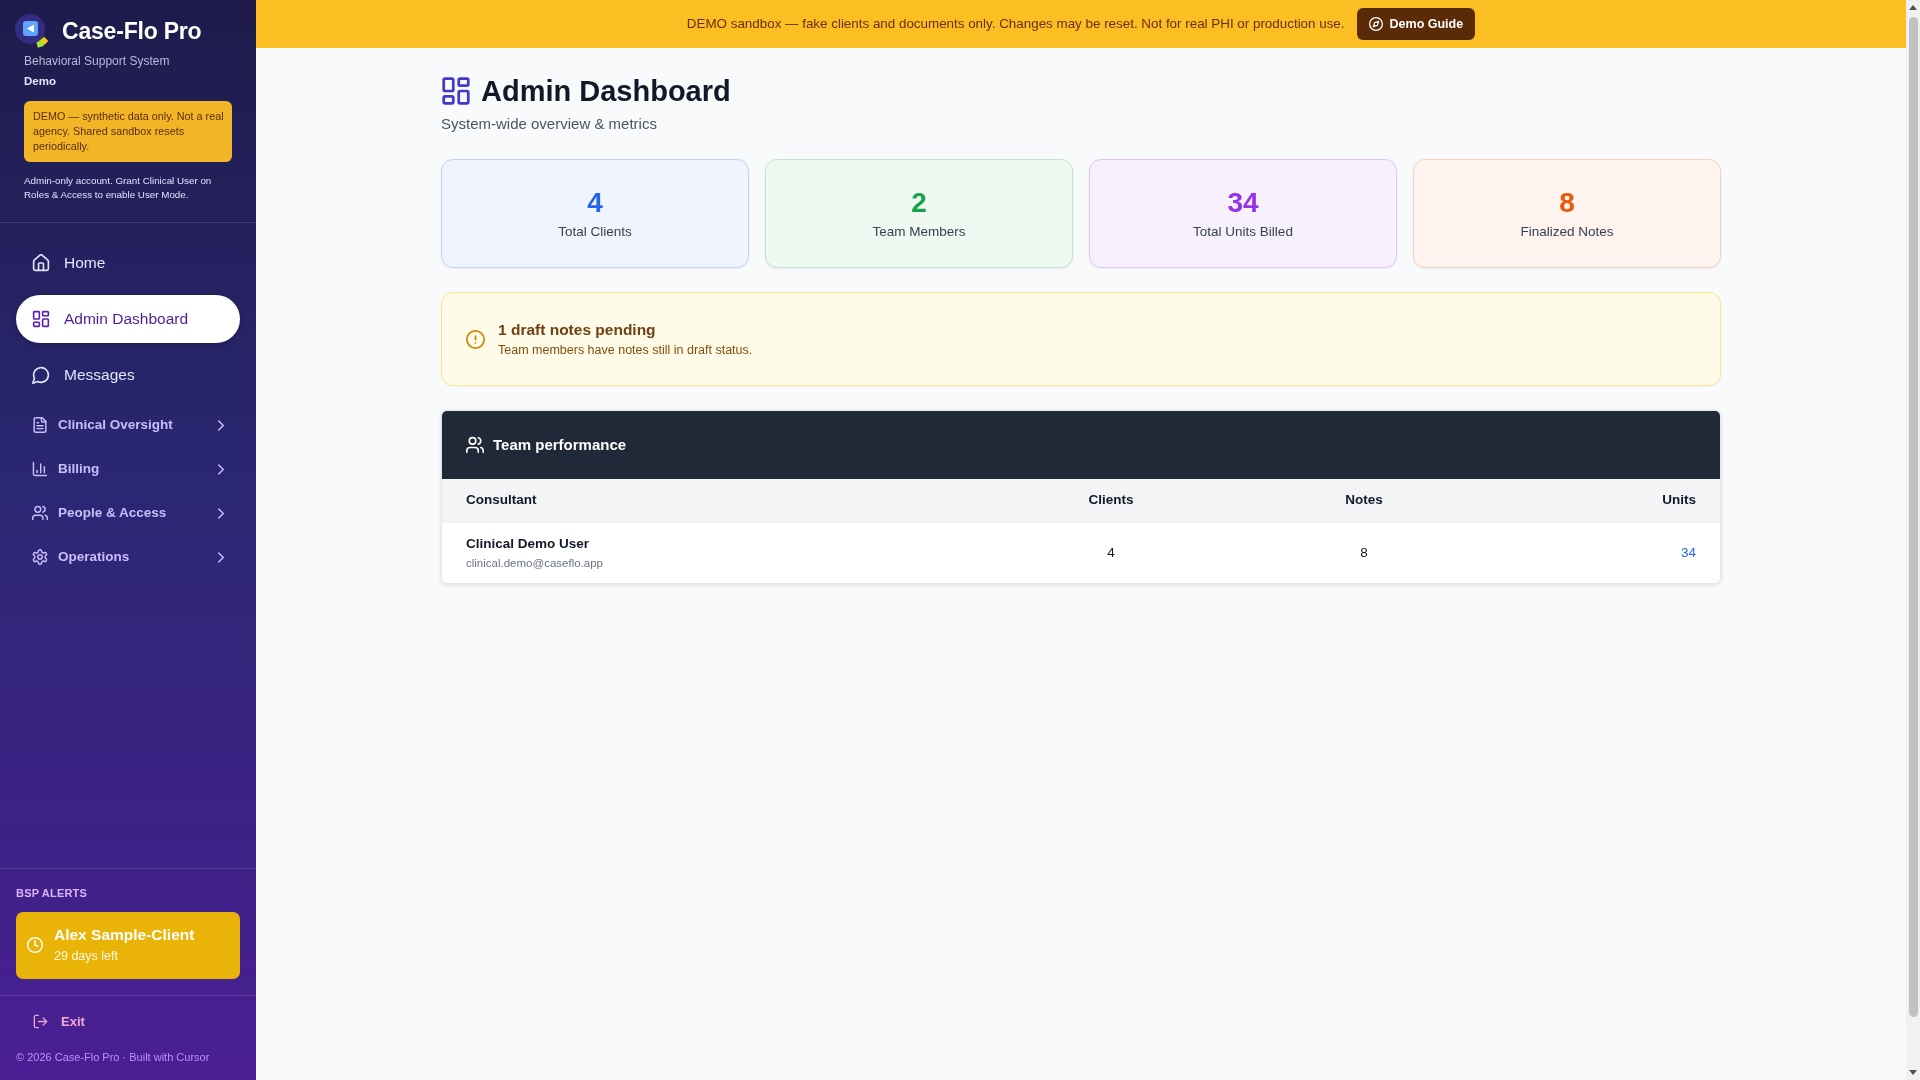 The width and height of the screenshot is (1920, 1080). I want to click on nav-link: Messages, so click(128, 375).